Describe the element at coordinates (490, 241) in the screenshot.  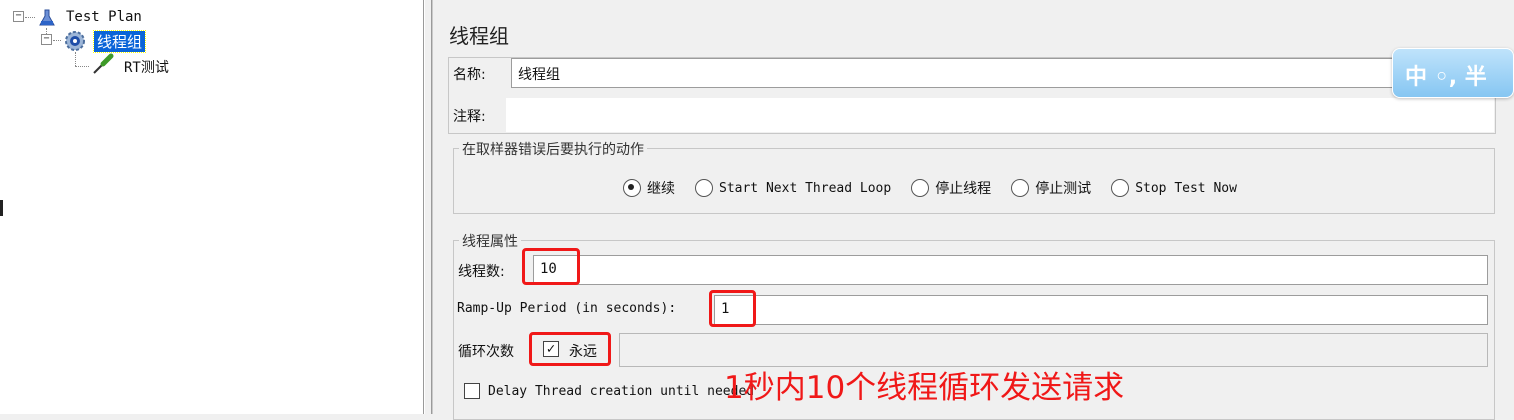
I see `thread-properties-legend: 线程属性` at that location.